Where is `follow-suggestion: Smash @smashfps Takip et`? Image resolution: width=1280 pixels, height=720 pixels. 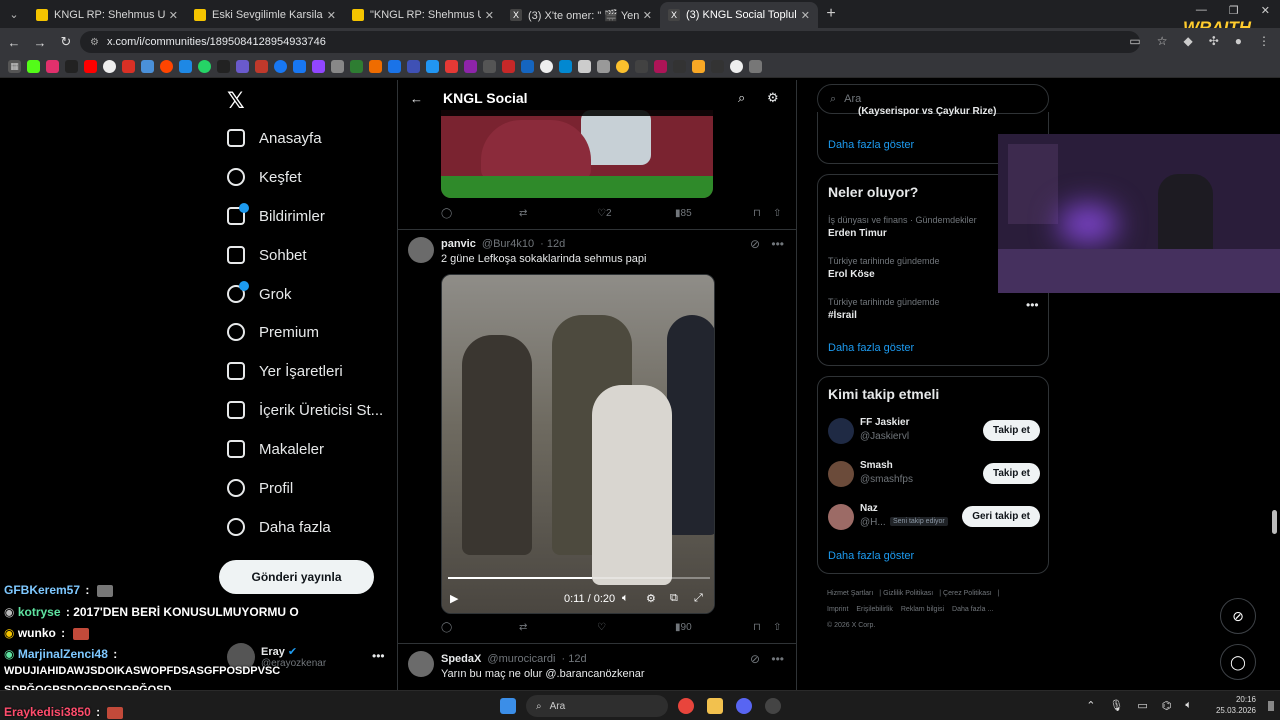 follow-suggestion: Smash @smashfps Takip et is located at coordinates (934, 474).